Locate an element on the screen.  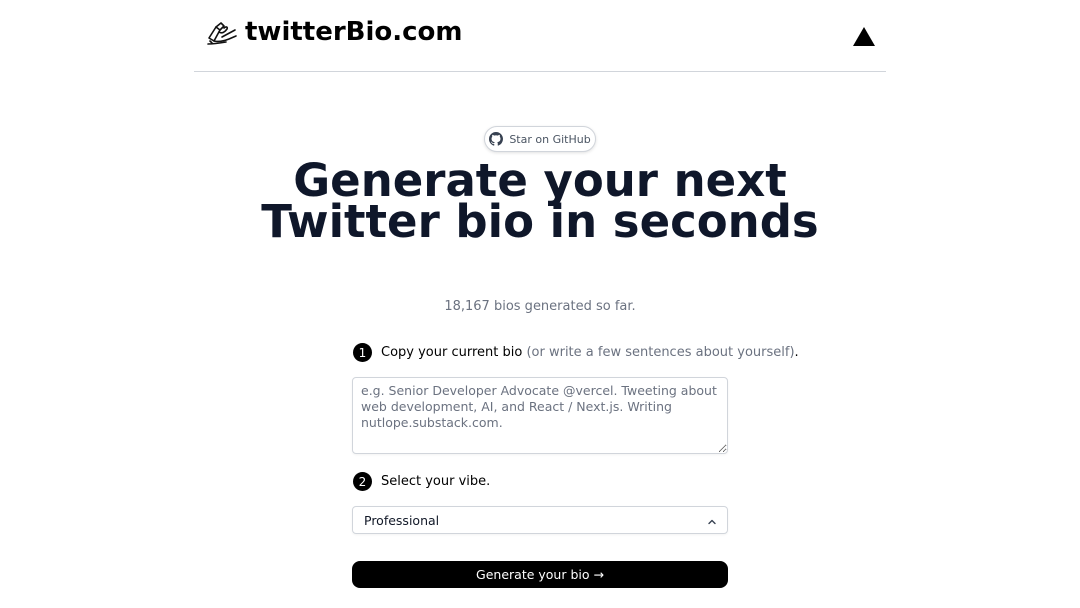
generate-bio-button: Generate your bio → is located at coordinates (540, 574).